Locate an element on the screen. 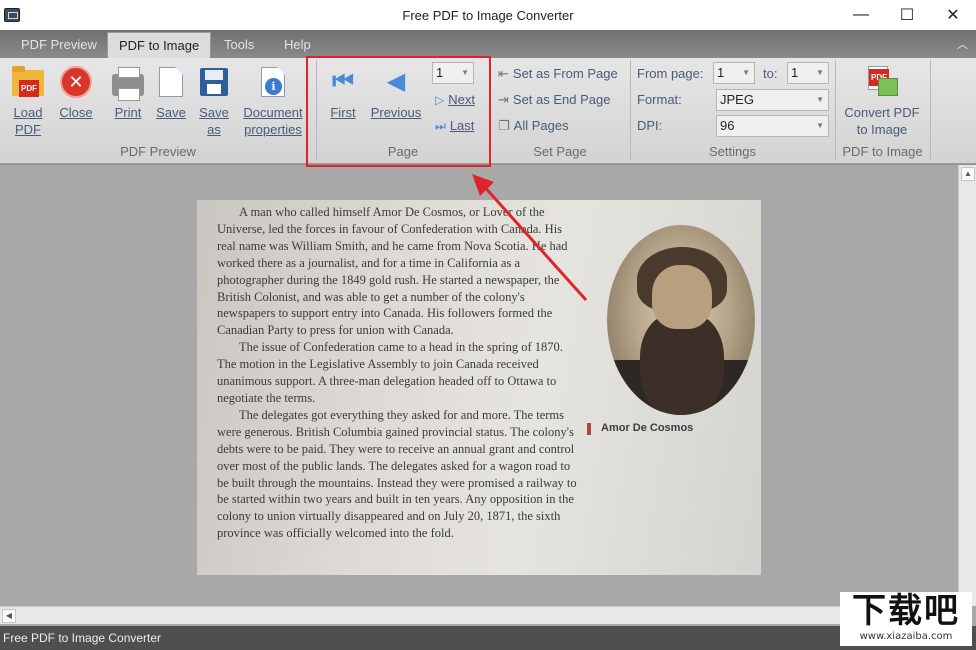 This screenshot has width=976, height=650. from-page-select: 1 ▼ is located at coordinates (734, 73).